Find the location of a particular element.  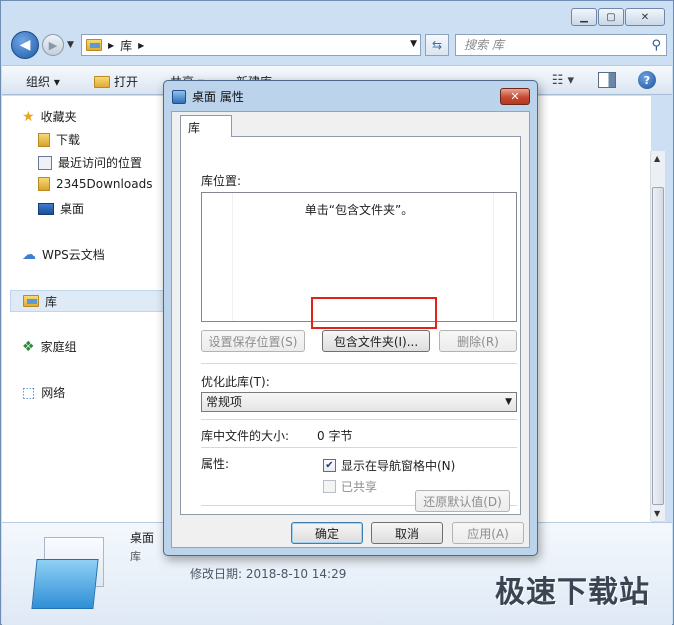

ok-button: 确定 is located at coordinates (327, 533).